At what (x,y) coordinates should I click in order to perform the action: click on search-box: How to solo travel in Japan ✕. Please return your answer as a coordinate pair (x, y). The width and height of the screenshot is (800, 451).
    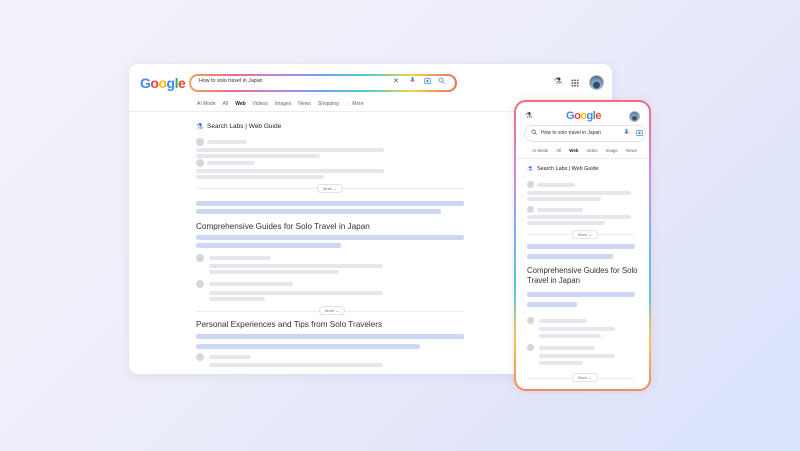
    Looking at the image, I should click on (323, 83).